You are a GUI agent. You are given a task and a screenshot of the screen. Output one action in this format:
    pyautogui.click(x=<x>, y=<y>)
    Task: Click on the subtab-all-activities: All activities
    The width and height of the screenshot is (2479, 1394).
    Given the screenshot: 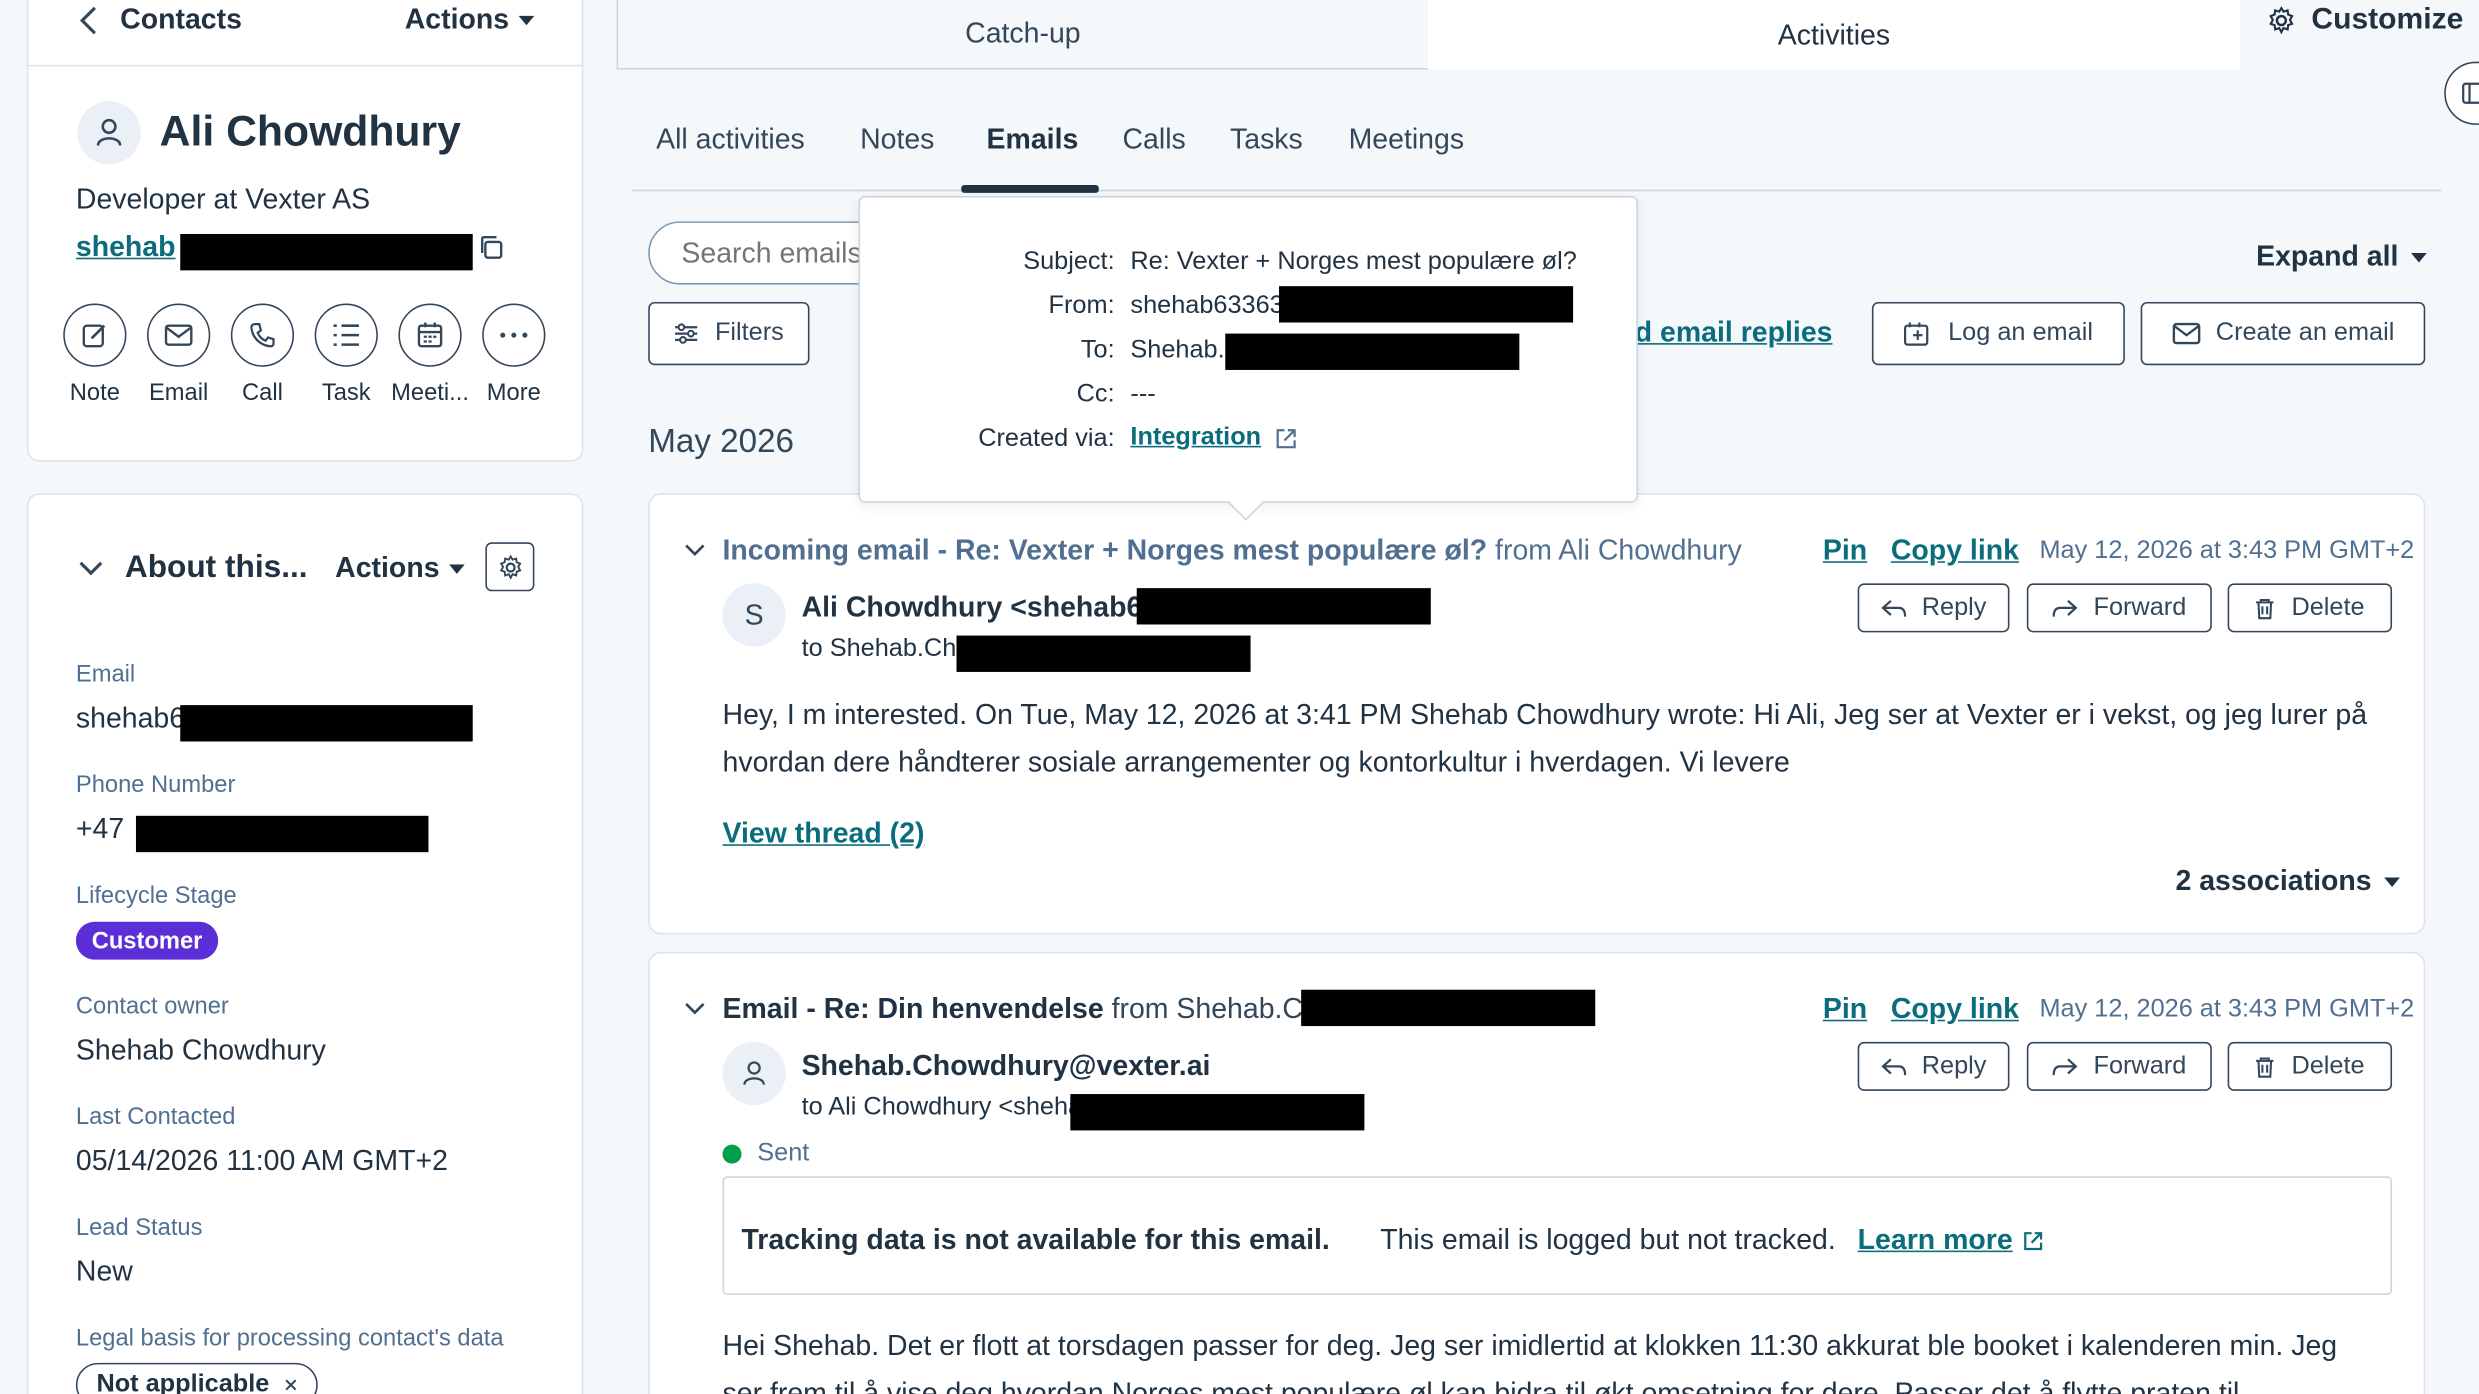 What is the action you would take?
    pyautogui.click(x=730, y=139)
    